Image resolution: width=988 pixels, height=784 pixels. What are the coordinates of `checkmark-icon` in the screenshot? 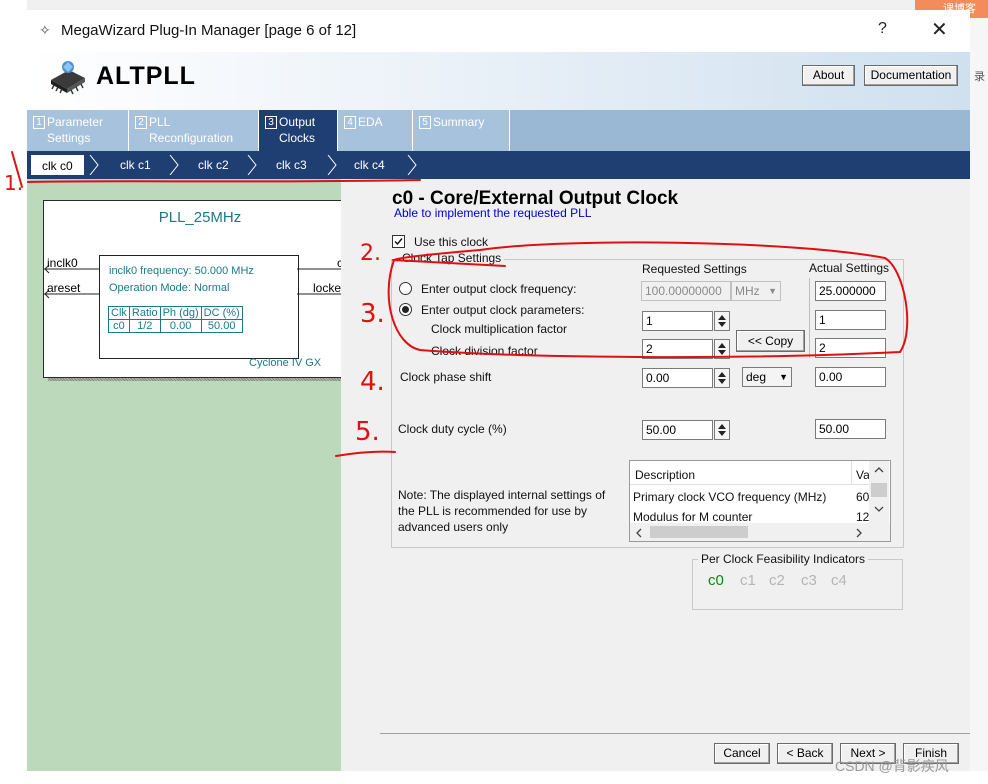 It's located at (398, 242).